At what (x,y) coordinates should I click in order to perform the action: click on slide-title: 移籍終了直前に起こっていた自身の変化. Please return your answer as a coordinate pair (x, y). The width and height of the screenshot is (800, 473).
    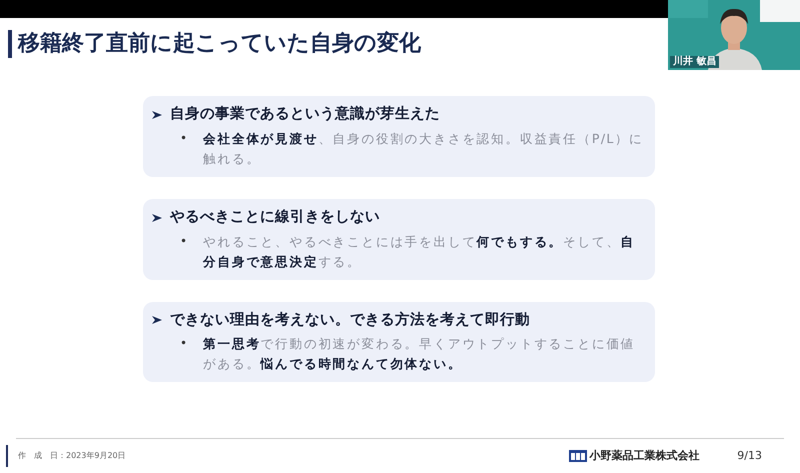
    Looking at the image, I should click on (219, 44).